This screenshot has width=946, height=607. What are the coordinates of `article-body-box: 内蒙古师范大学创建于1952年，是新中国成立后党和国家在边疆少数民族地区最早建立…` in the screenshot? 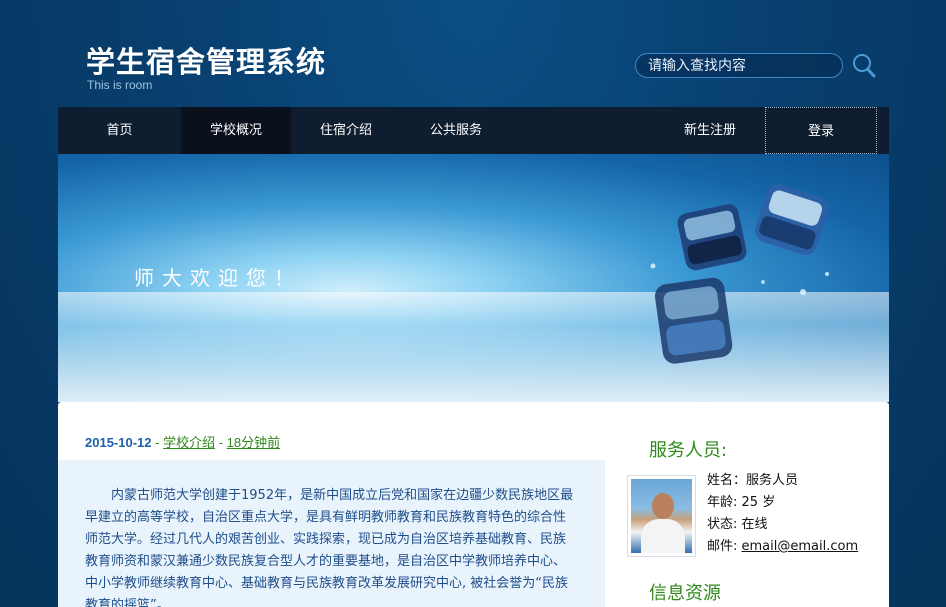 It's located at (331, 533).